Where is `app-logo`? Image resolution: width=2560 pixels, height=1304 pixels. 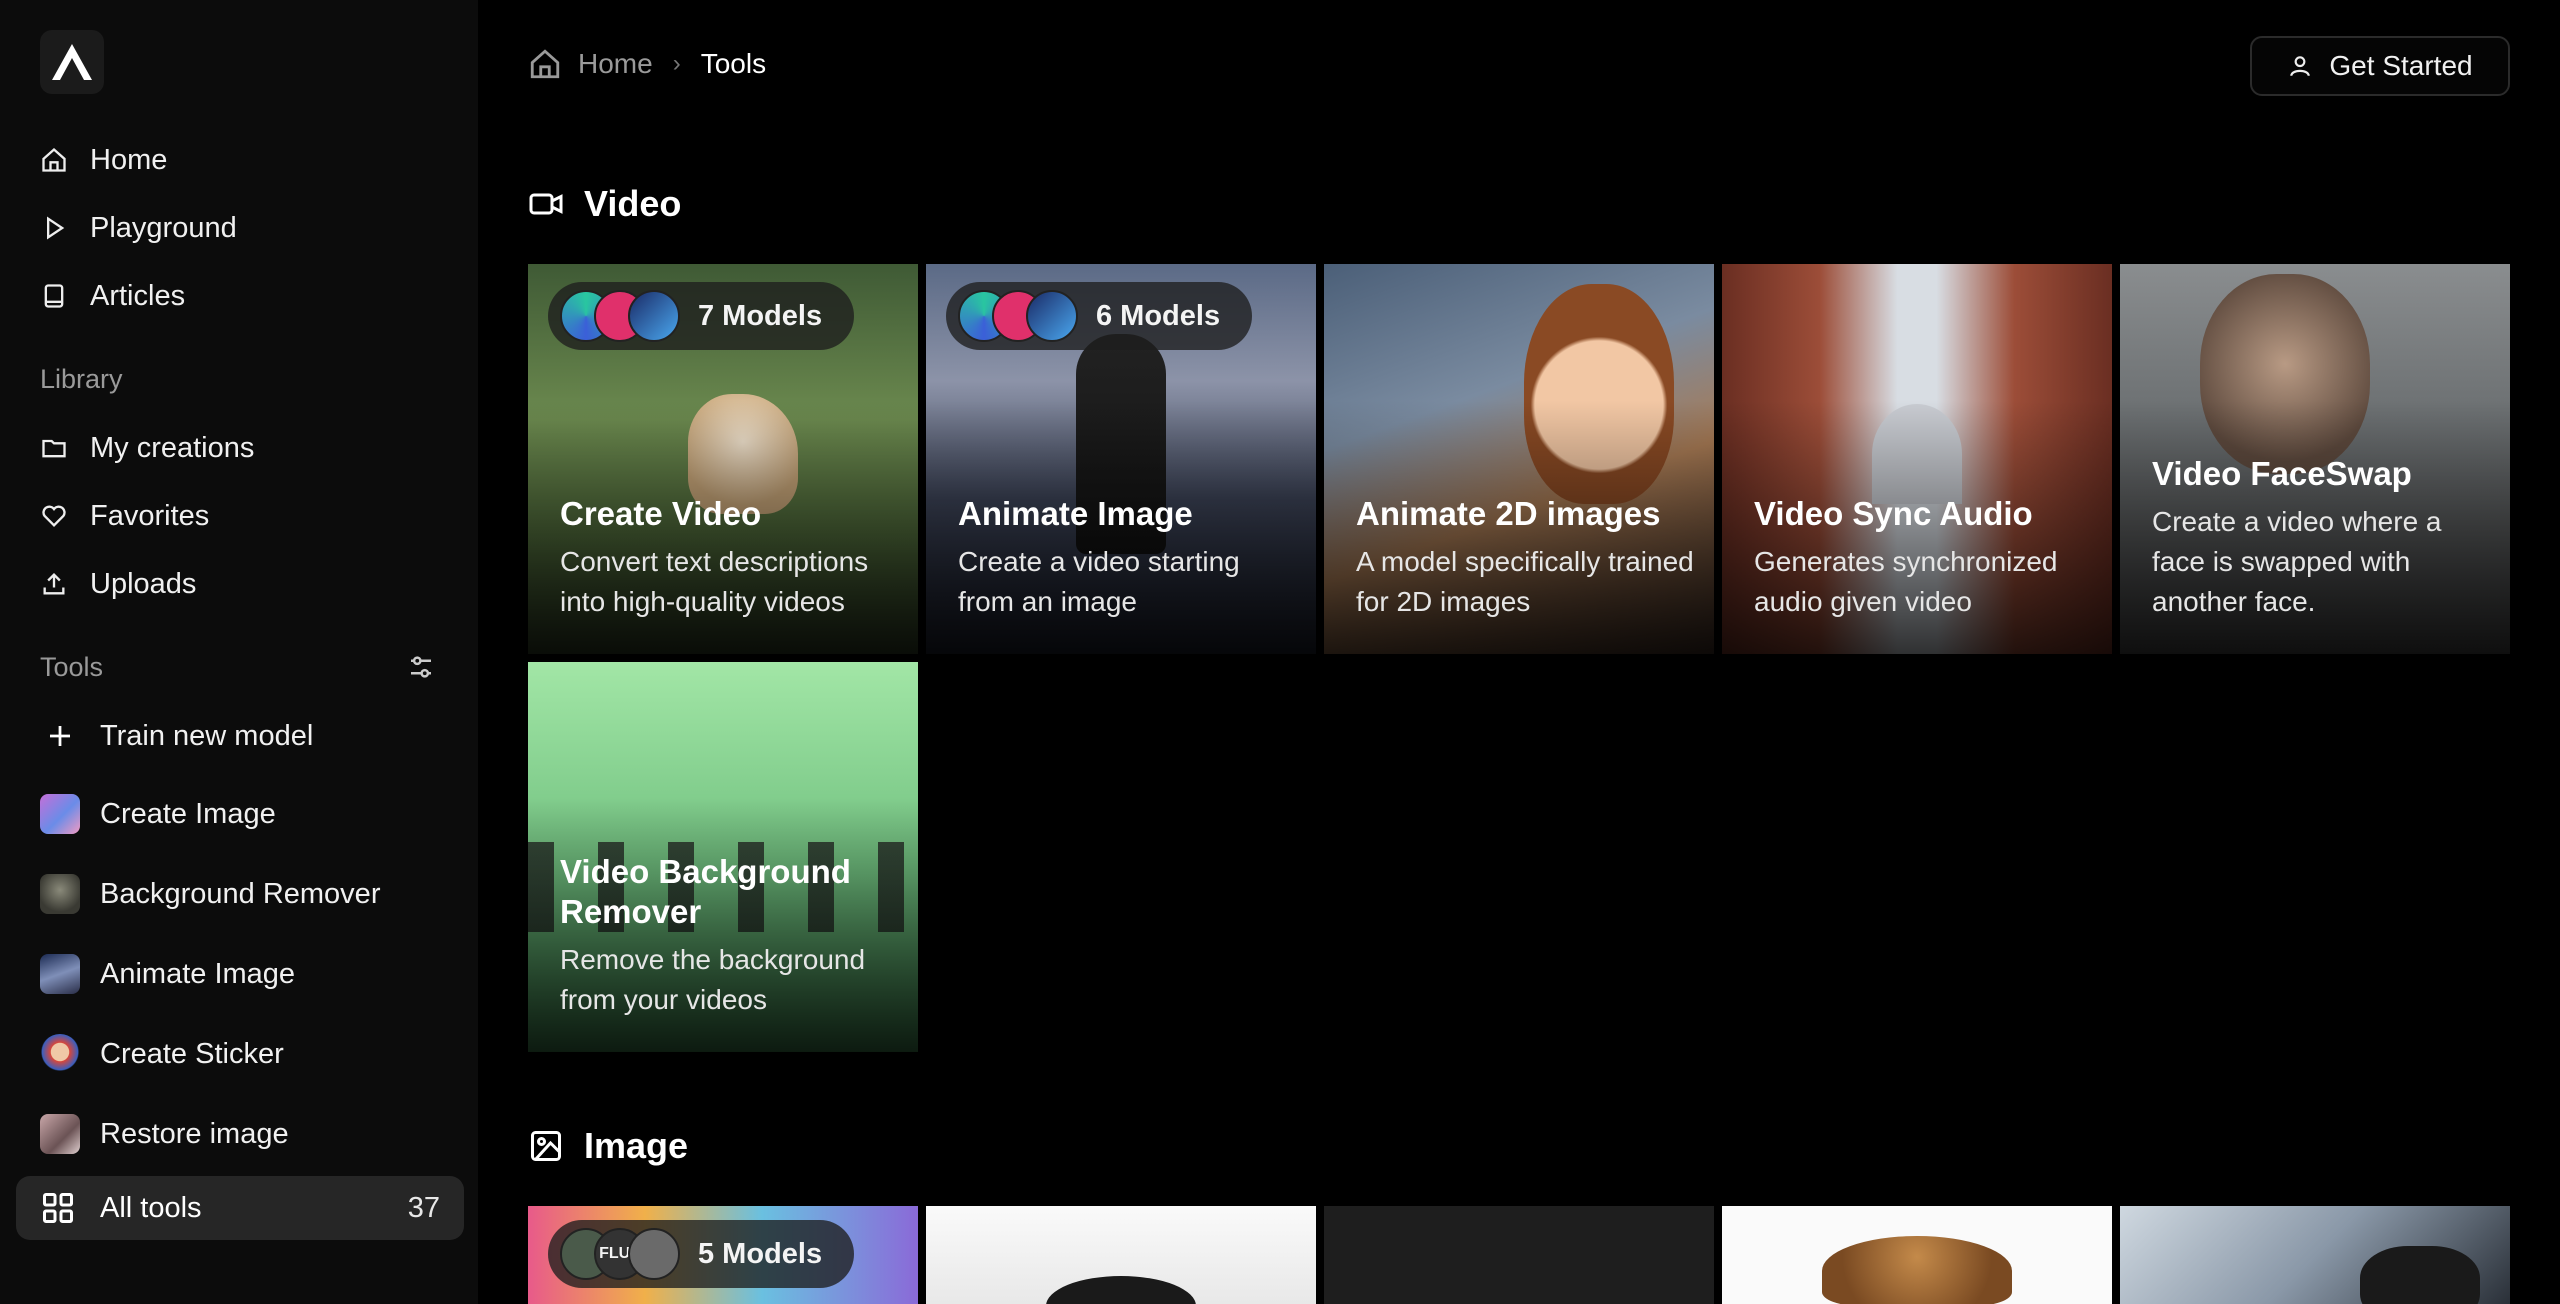
app-logo is located at coordinates (72, 62).